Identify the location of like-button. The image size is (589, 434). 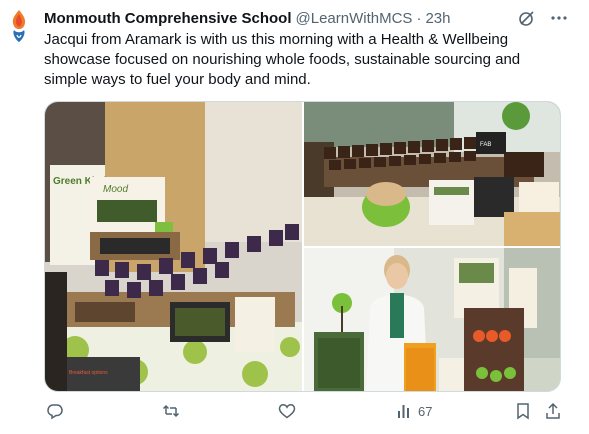
(287, 411).